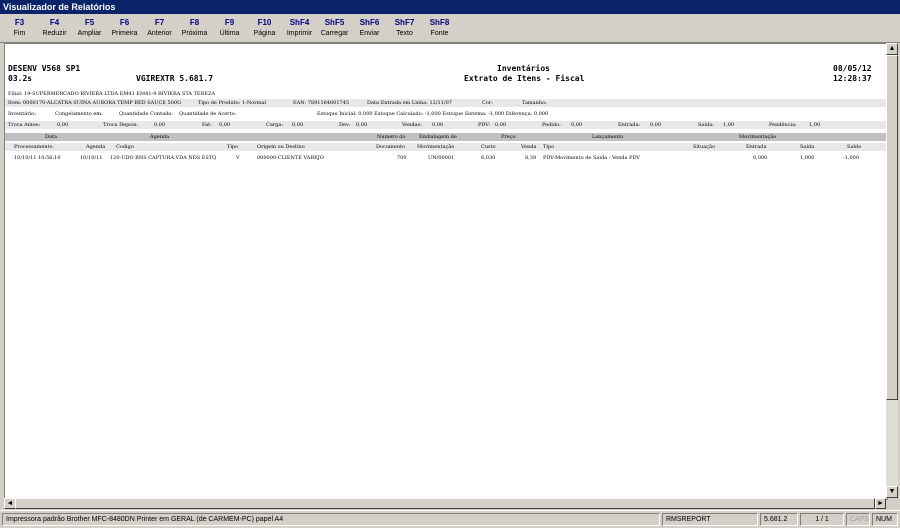 The width and height of the screenshot is (900, 528). Describe the element at coordinates (531, 158) in the screenshot. I see `cell-price: 8,39` at that location.